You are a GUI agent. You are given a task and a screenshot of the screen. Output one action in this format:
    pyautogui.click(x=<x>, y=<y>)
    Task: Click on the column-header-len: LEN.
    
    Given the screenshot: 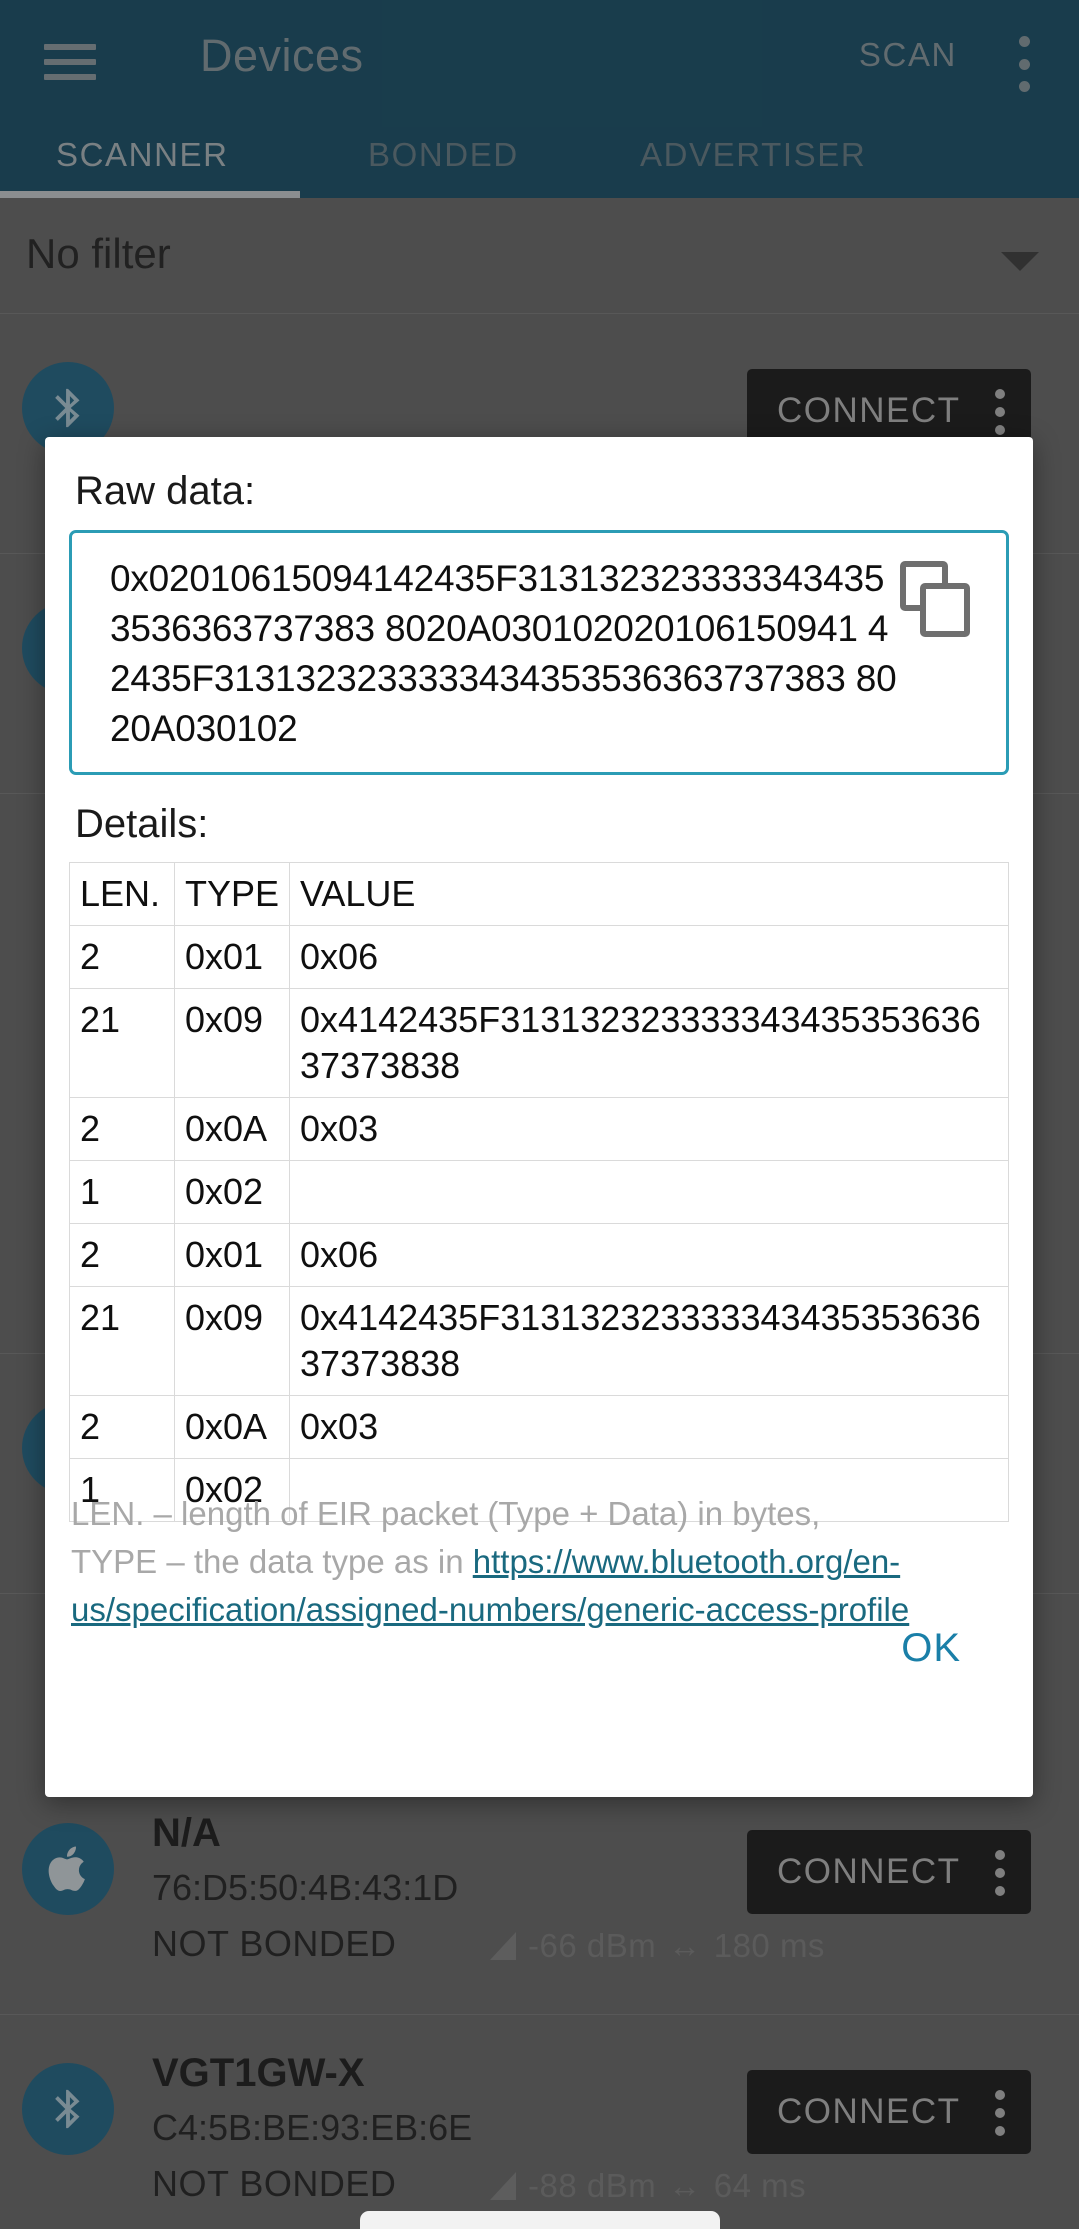 What is the action you would take?
    pyautogui.click(x=122, y=894)
    